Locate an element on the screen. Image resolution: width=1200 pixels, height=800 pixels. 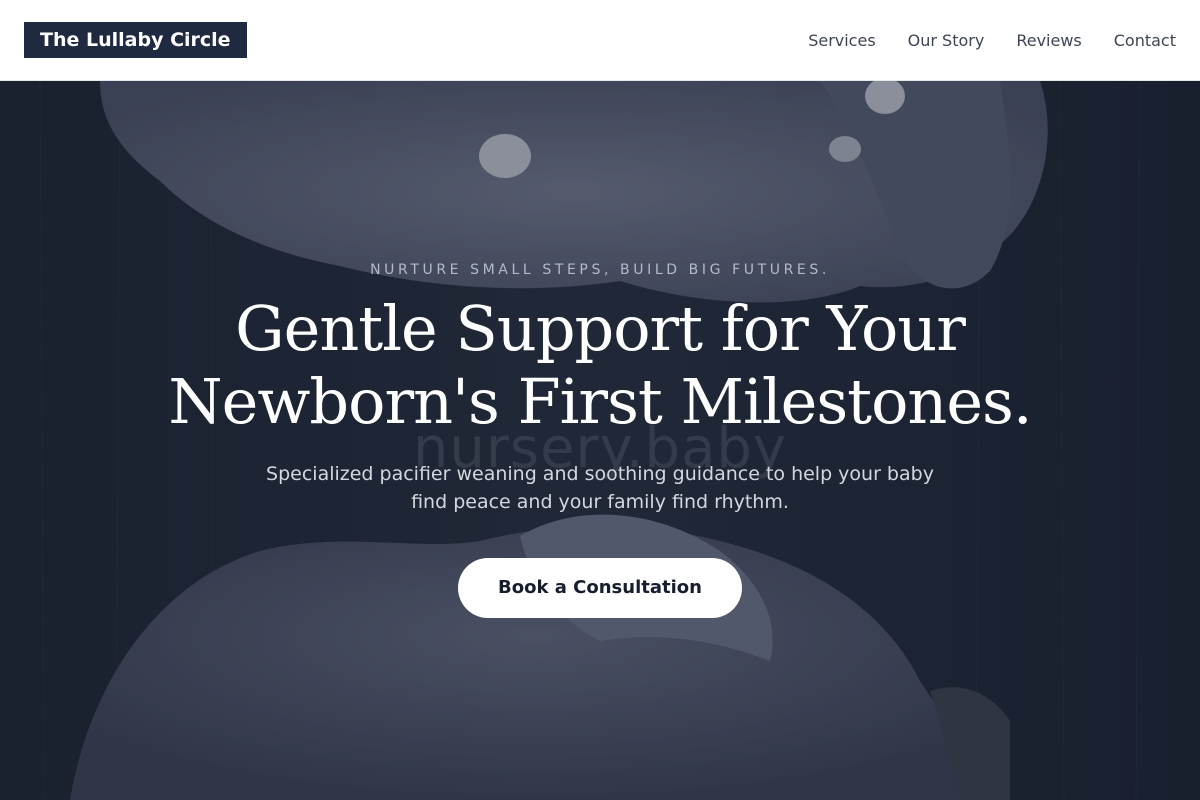
hero-headline-line-2: Newborn's First Milestones. is located at coordinates (600, 401).